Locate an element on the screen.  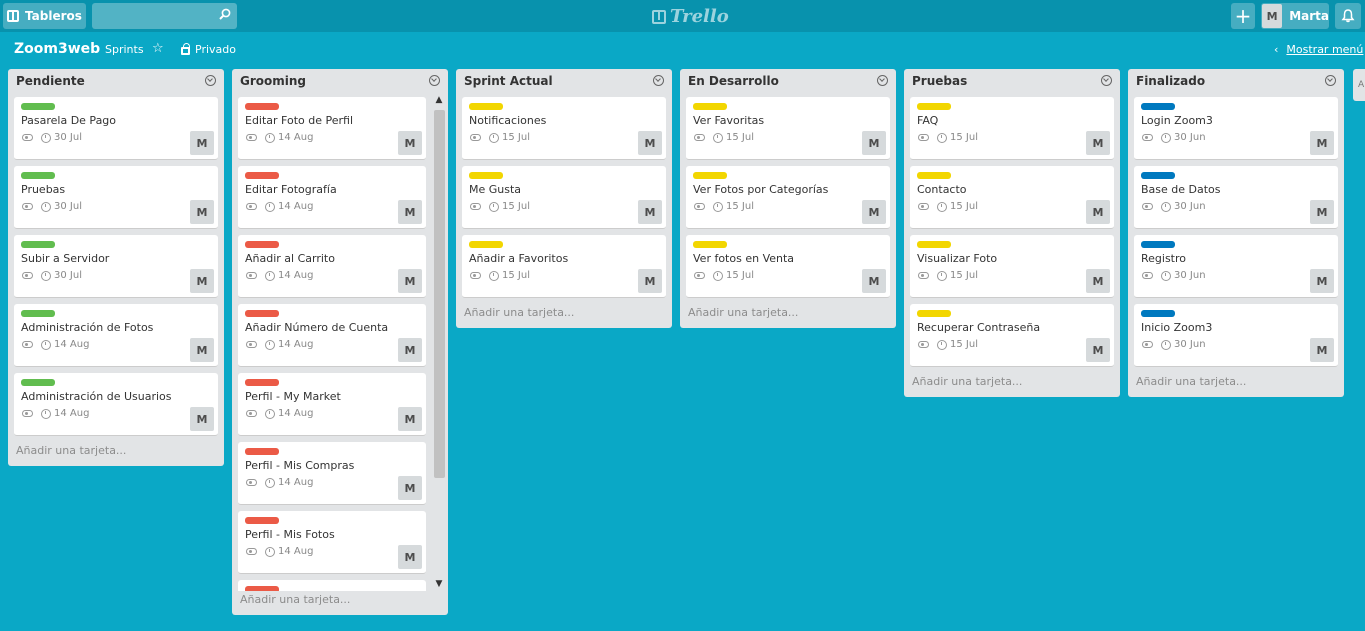
card: Ver Fotos por Categorías 15 Jul M is located at coordinates (788, 197).